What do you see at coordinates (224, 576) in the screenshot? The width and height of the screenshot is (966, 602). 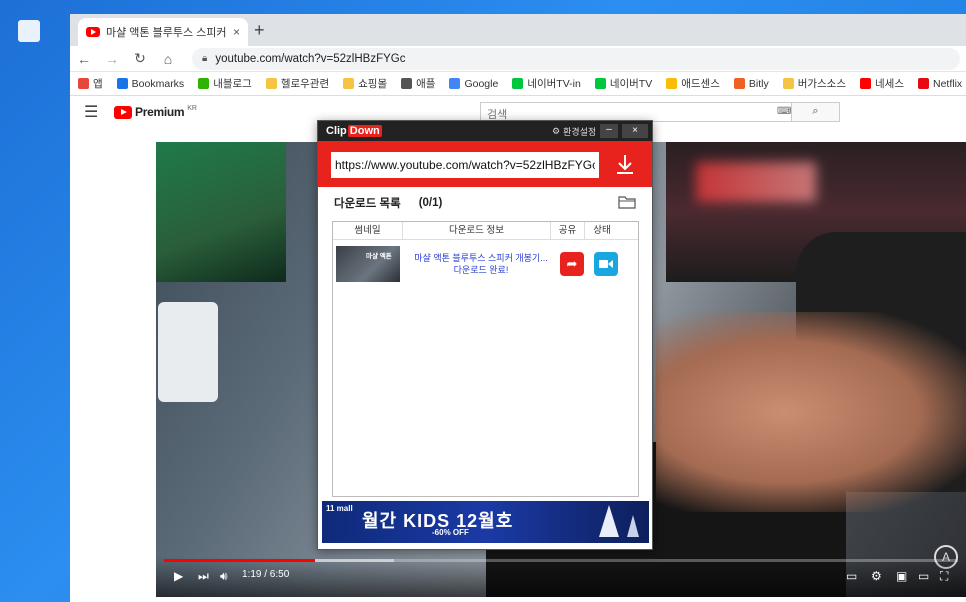 I see `volume-icon: 🔊︎` at bounding box center [224, 576].